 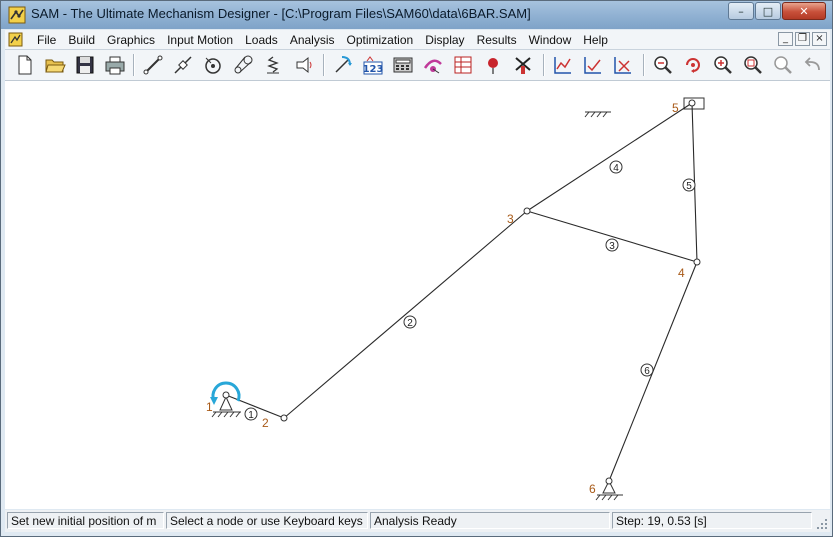 I want to click on menu-graphics: Graphics, so click(x=131, y=39).